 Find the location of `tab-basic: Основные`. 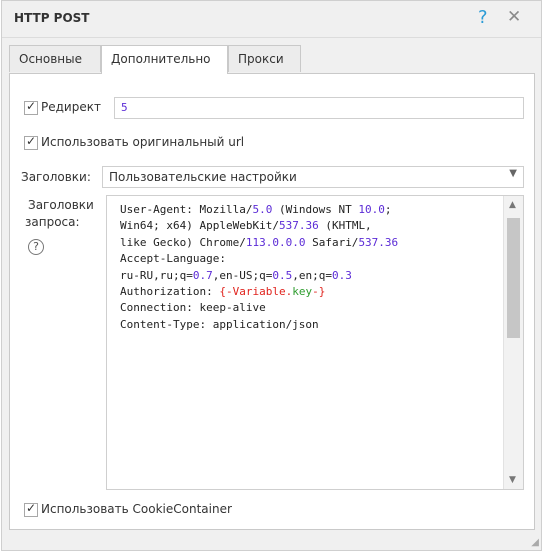

tab-basic: Основные is located at coordinates (55, 58).